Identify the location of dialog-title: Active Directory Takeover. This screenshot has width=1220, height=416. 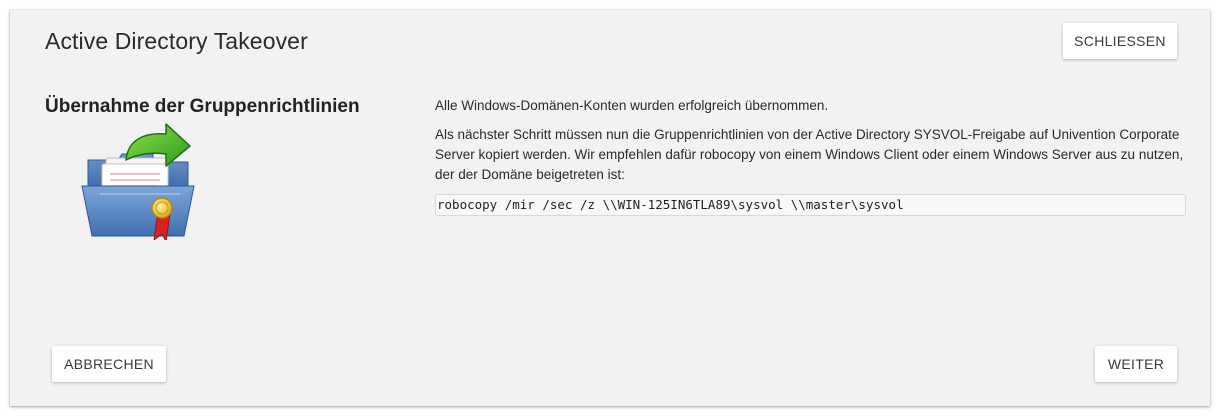
(176, 41).